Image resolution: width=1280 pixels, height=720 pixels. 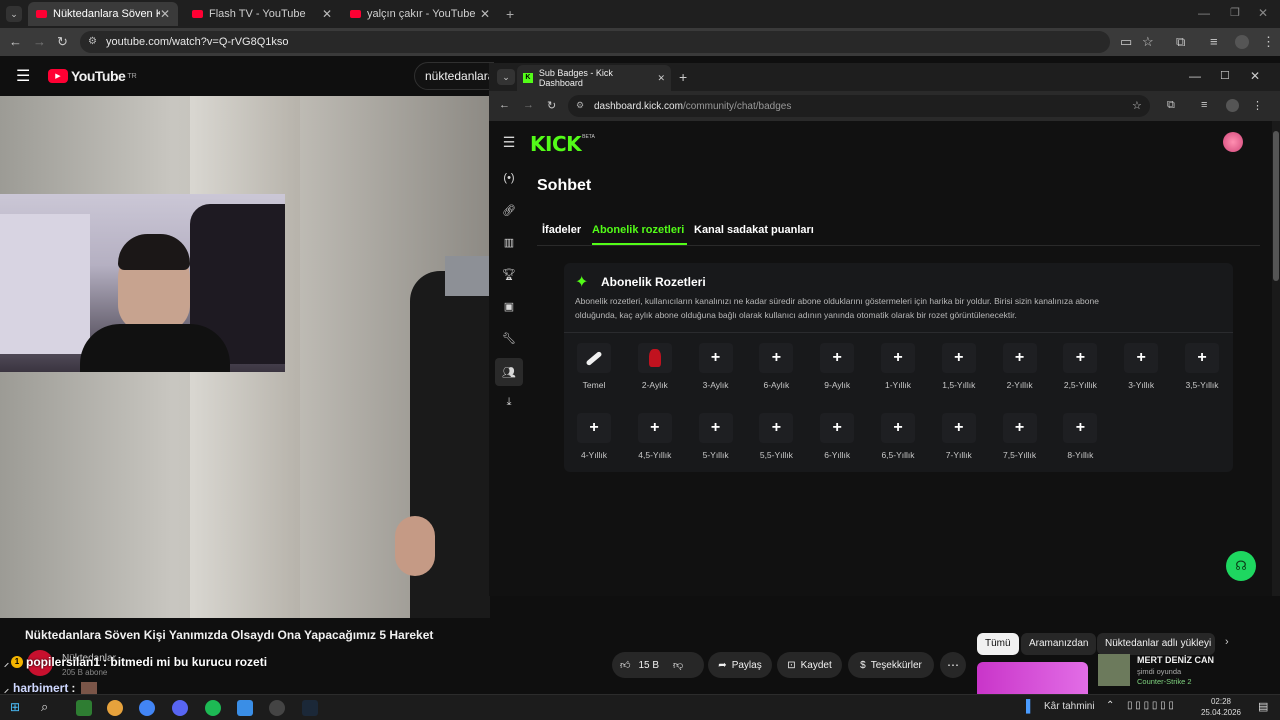 I want to click on support-headset-icon: ☊, so click(x=1241, y=566).